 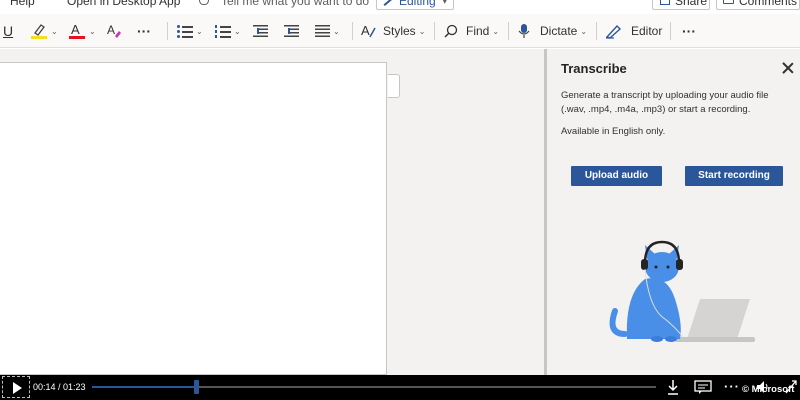 I want to click on styles-label: Styles, so click(x=399, y=31).